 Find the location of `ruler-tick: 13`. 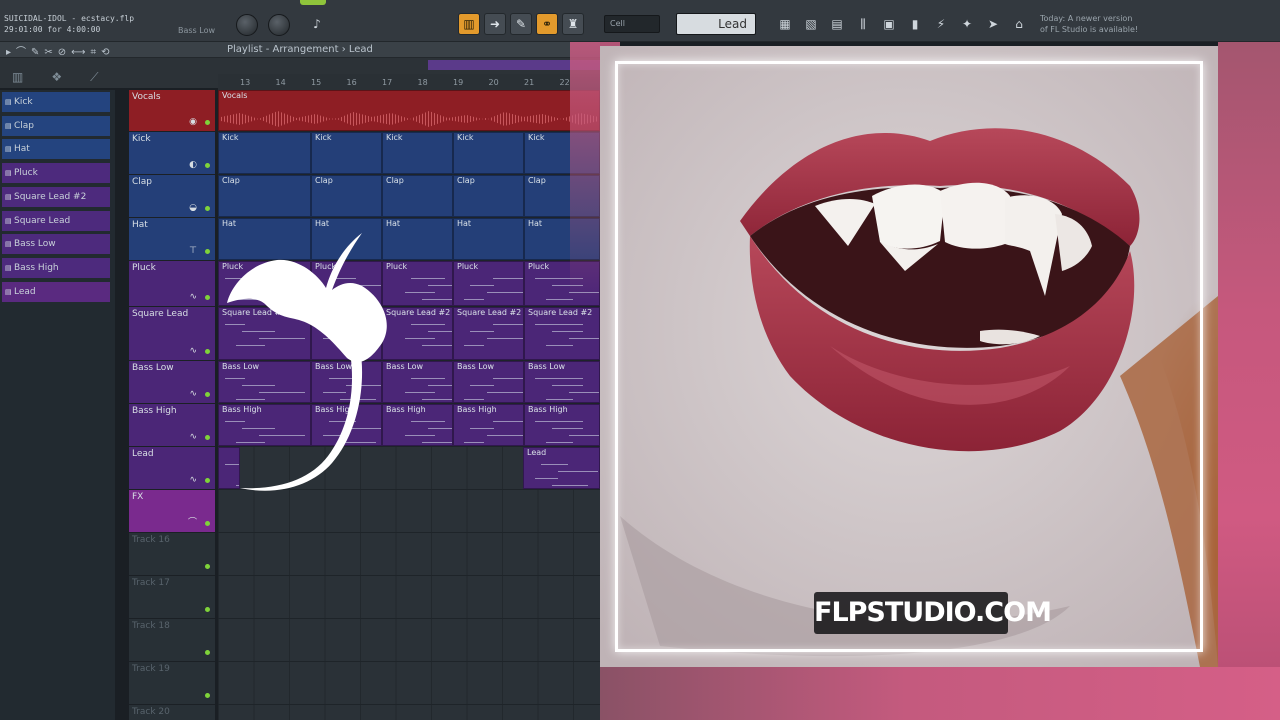

ruler-tick: 13 is located at coordinates (245, 82).